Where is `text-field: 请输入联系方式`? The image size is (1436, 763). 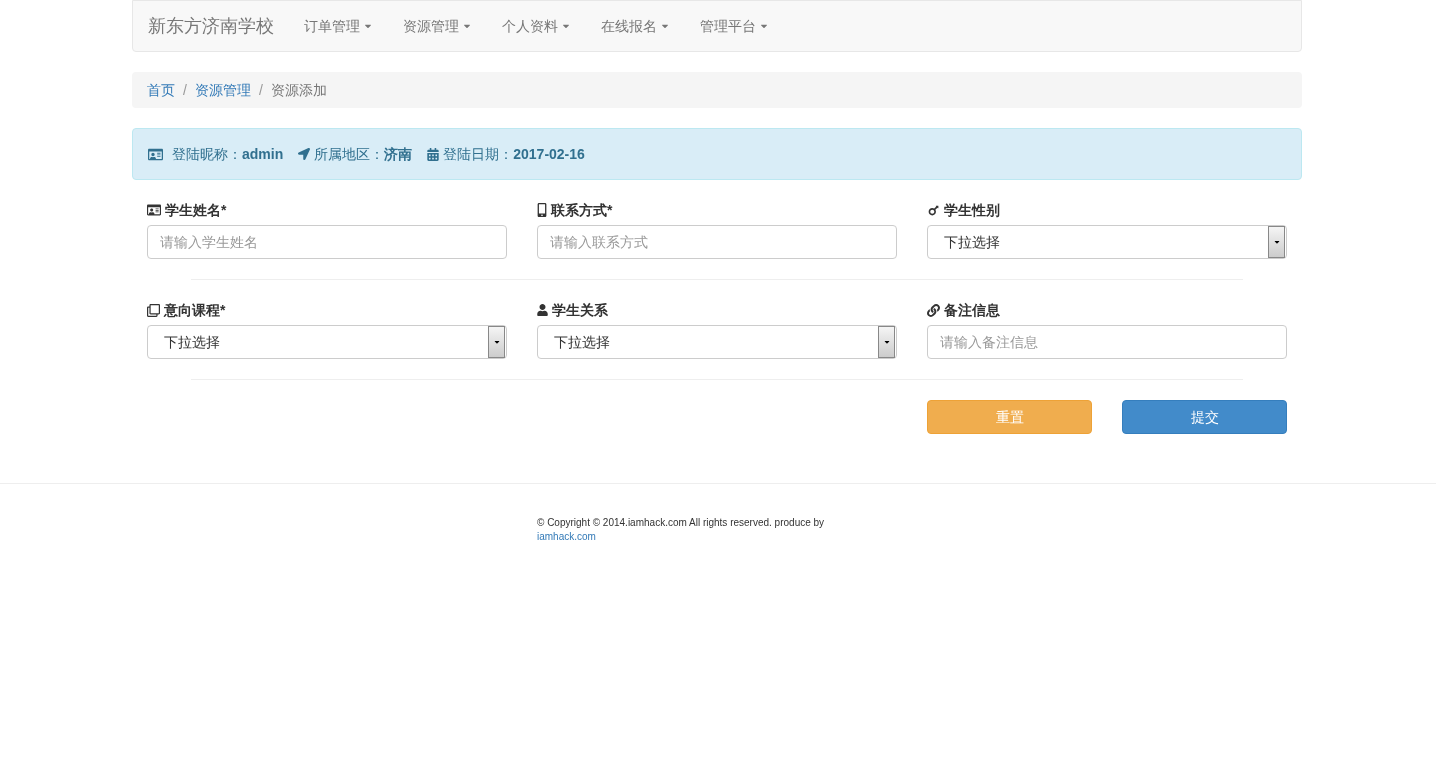 text-field: 请输入联系方式 is located at coordinates (717, 242).